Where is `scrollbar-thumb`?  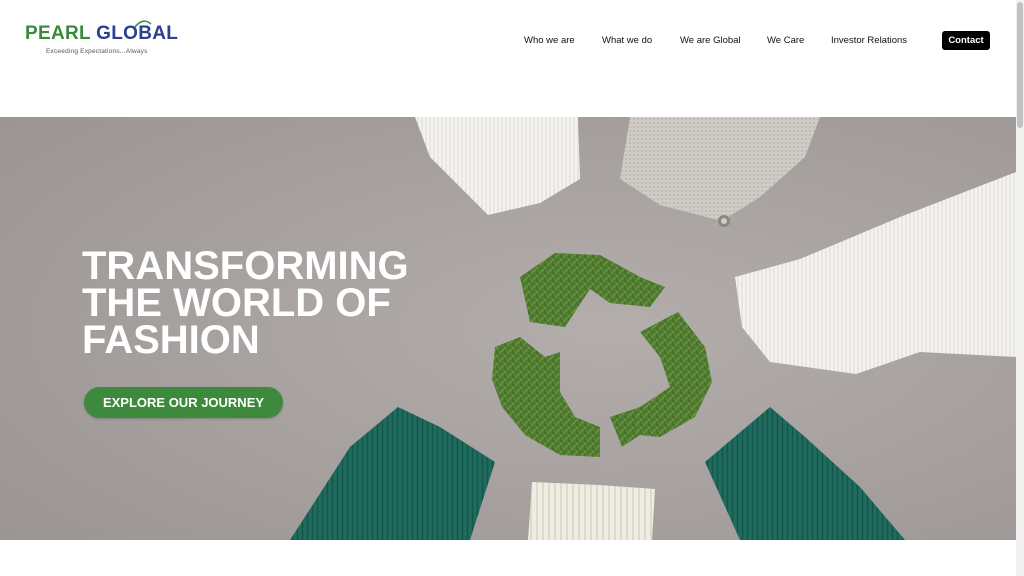
scrollbar-thumb is located at coordinates (1020, 65).